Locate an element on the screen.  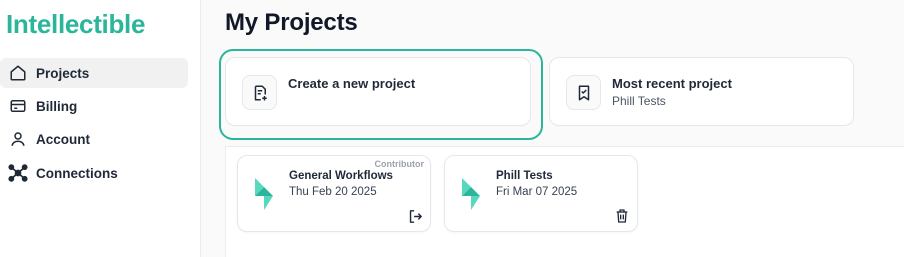
sidebar-item-account: Account is located at coordinates (94, 139).